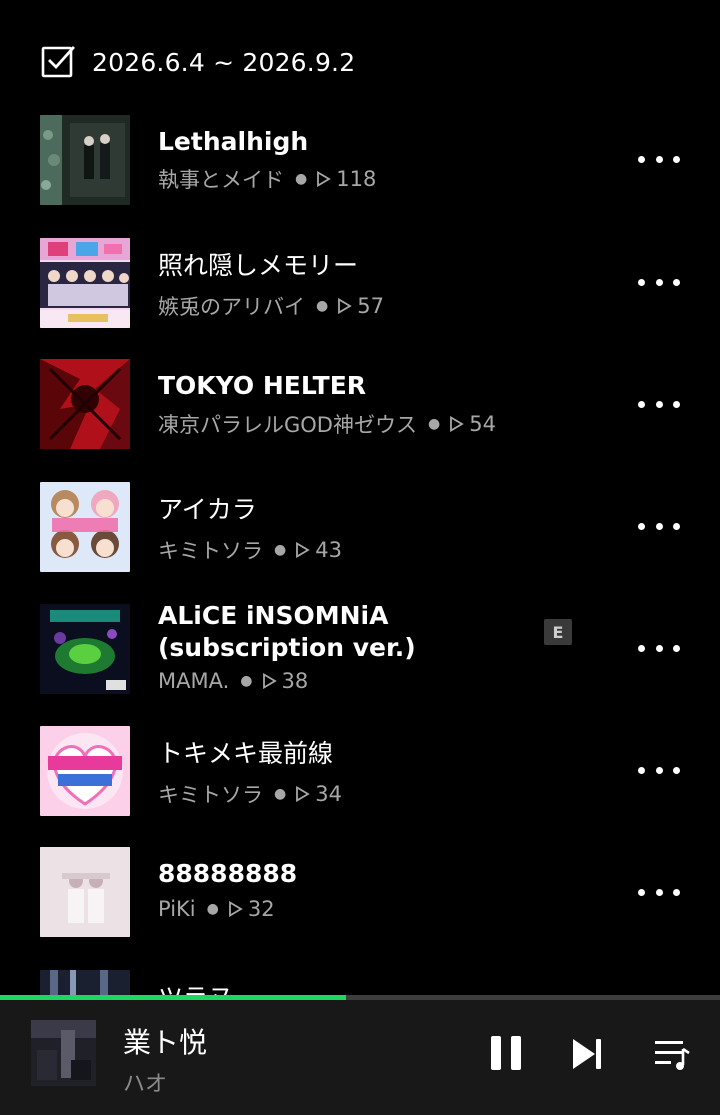 Image resolution: width=720 pixels, height=1115 pixels. What do you see at coordinates (360, 535) in the screenshot?
I see `track-row: アイカラ キミトソラ ● 43` at bounding box center [360, 535].